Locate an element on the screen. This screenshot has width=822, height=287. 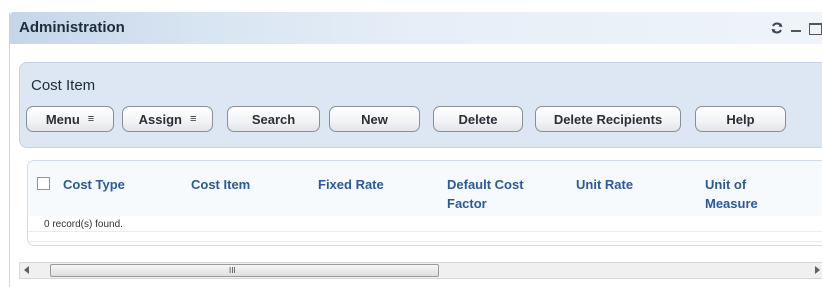
scrollbar-grip-icon: III is located at coordinates (232, 270).